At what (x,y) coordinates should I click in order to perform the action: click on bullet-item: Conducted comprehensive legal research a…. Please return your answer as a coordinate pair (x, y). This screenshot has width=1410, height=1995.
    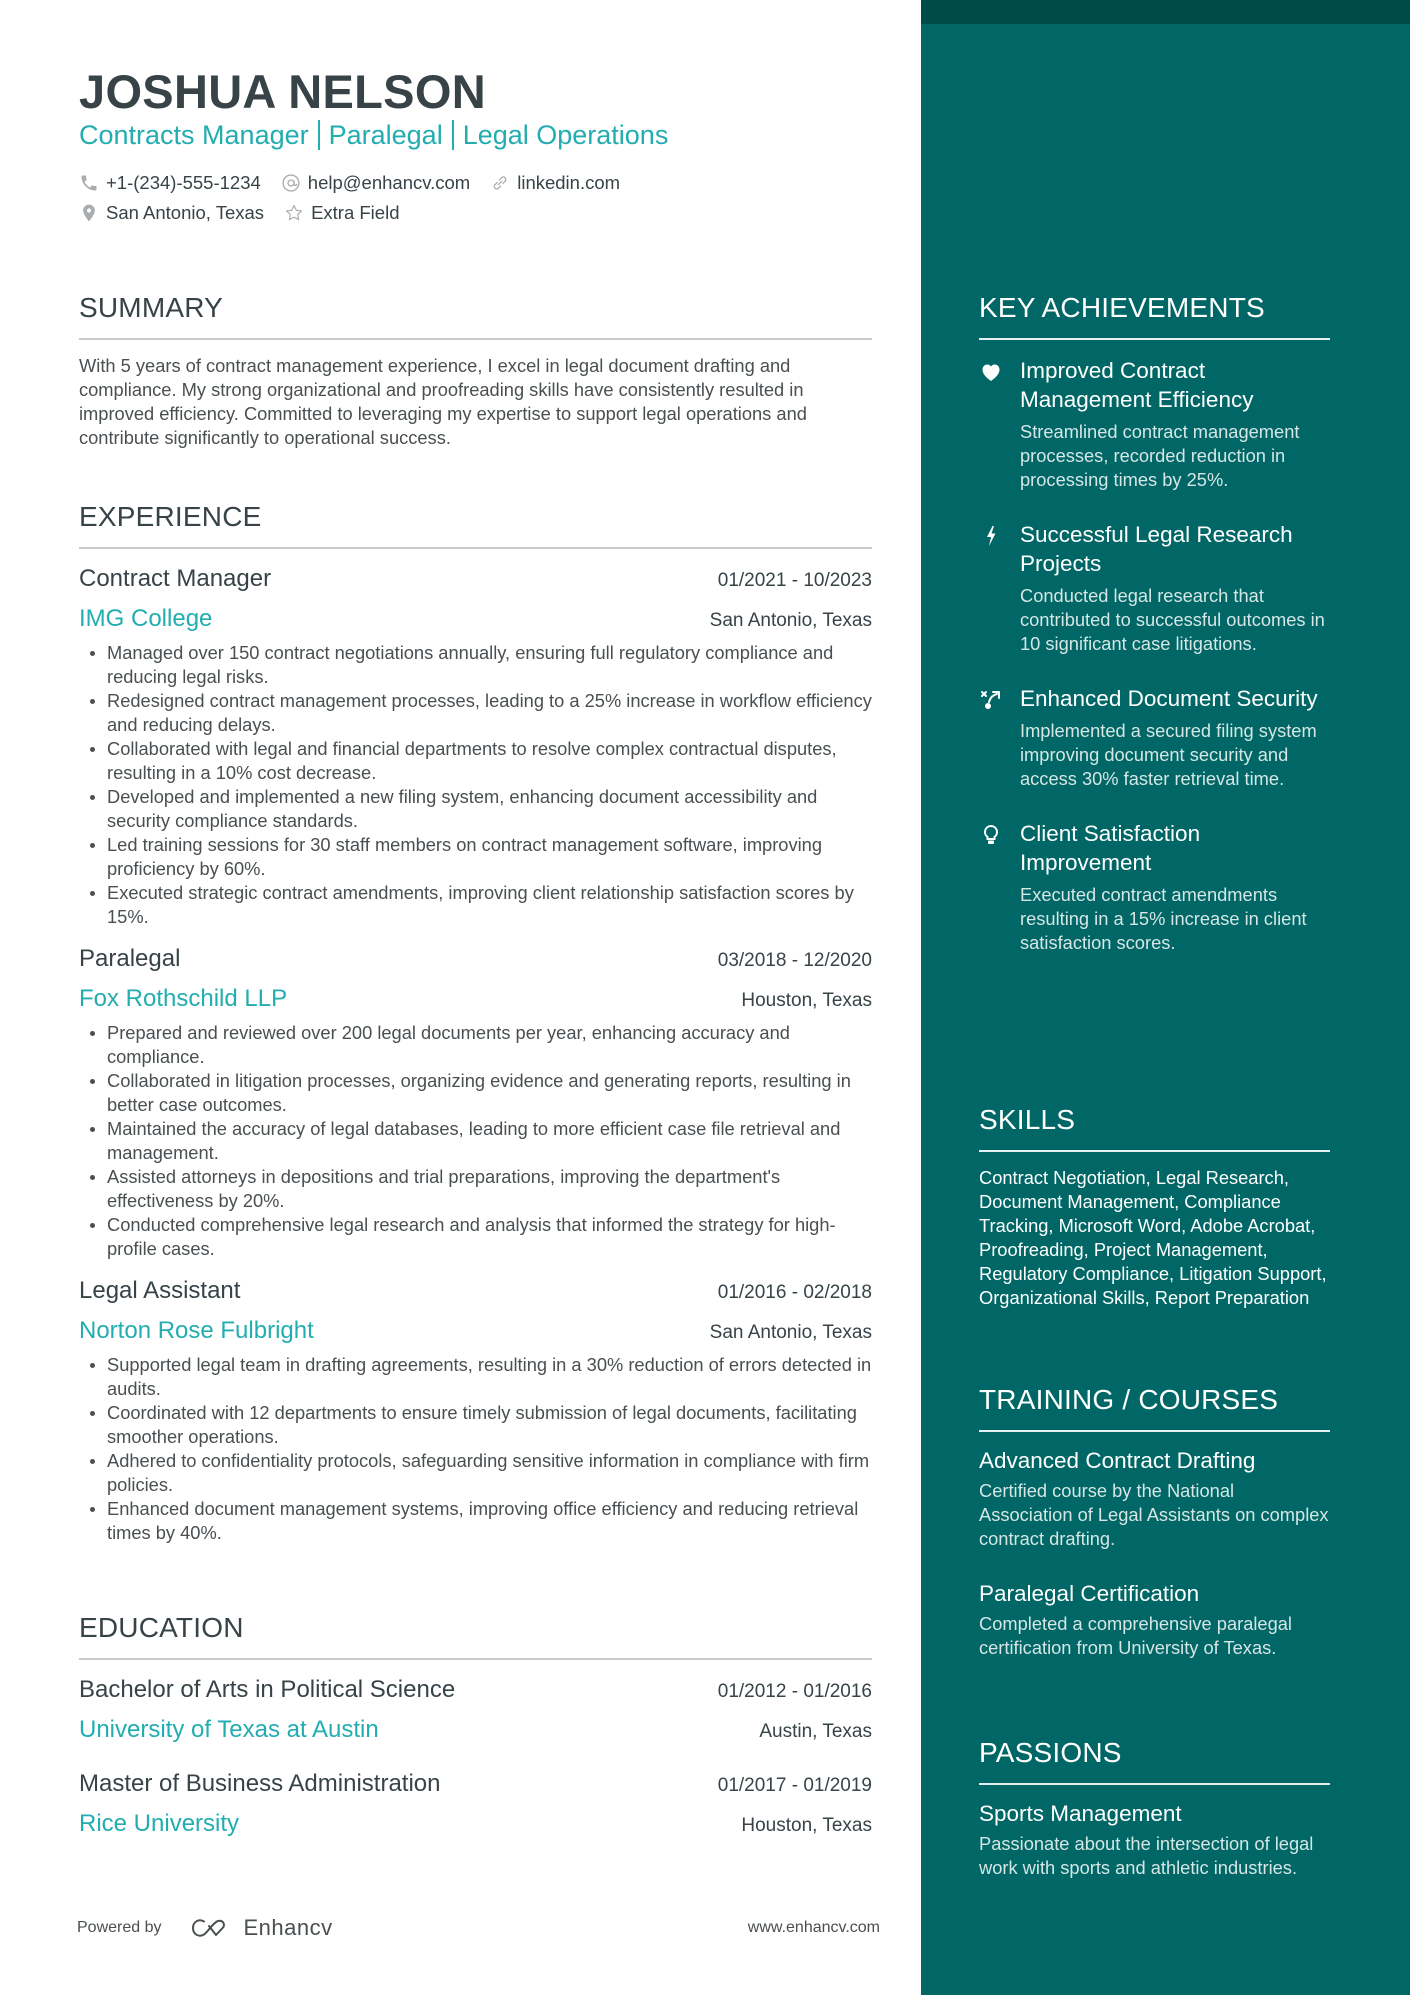
    Looking at the image, I should click on (475, 1237).